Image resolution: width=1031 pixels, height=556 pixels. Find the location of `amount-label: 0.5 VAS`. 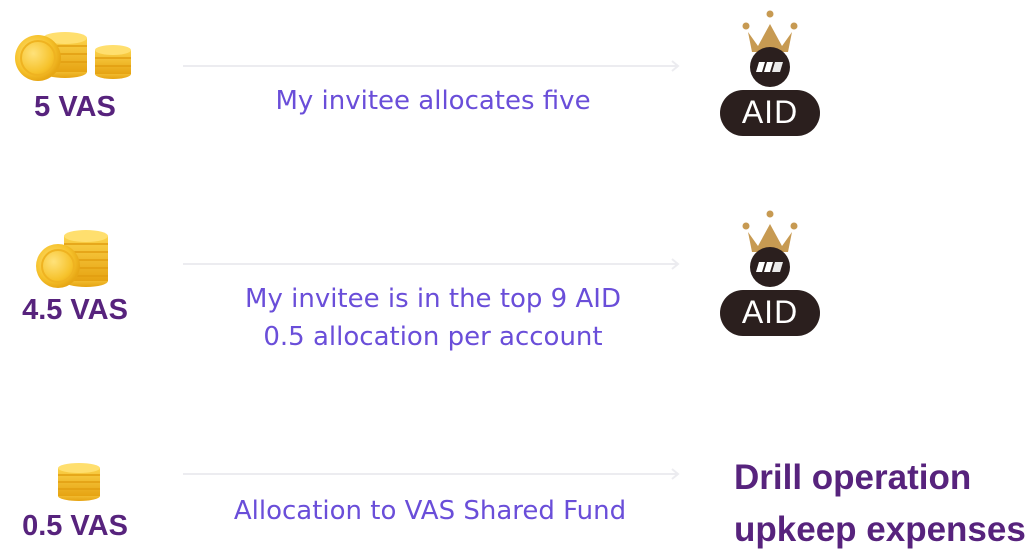

amount-label: 0.5 VAS is located at coordinates (75, 526).